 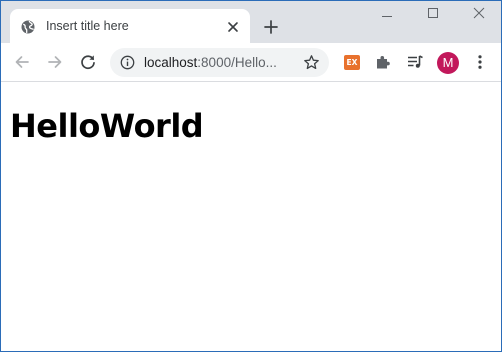 What do you see at coordinates (171, 62) in the screenshot?
I see `url-host: localhost` at bounding box center [171, 62].